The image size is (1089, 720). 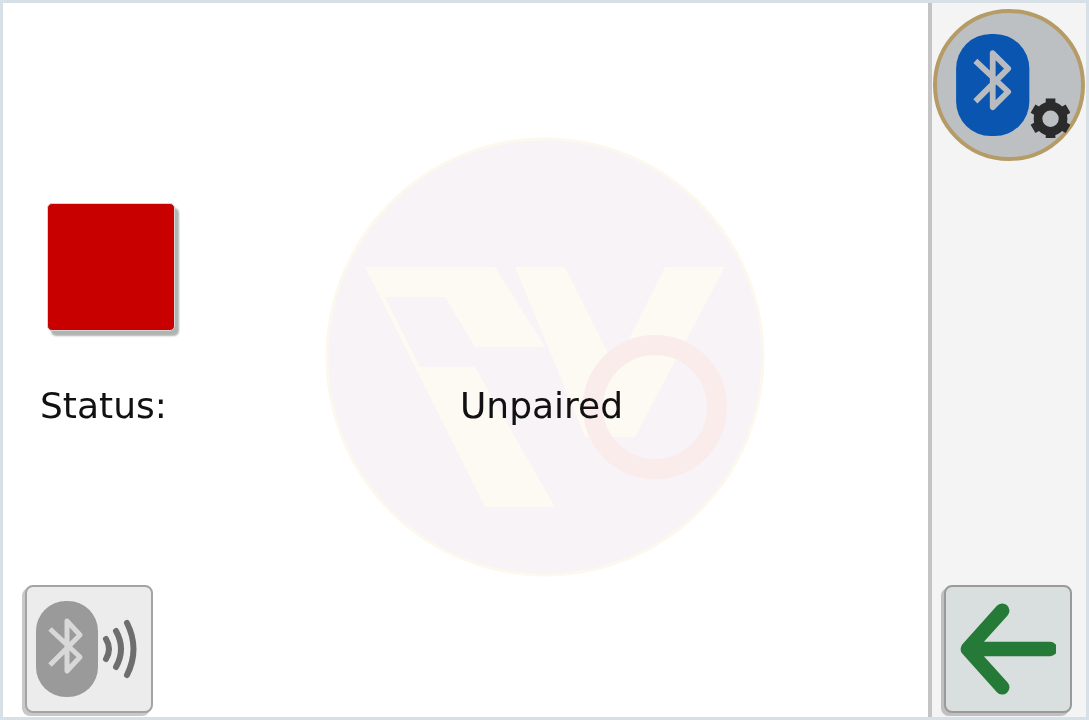 I want to click on status-value: Unpaired, so click(x=542, y=405).